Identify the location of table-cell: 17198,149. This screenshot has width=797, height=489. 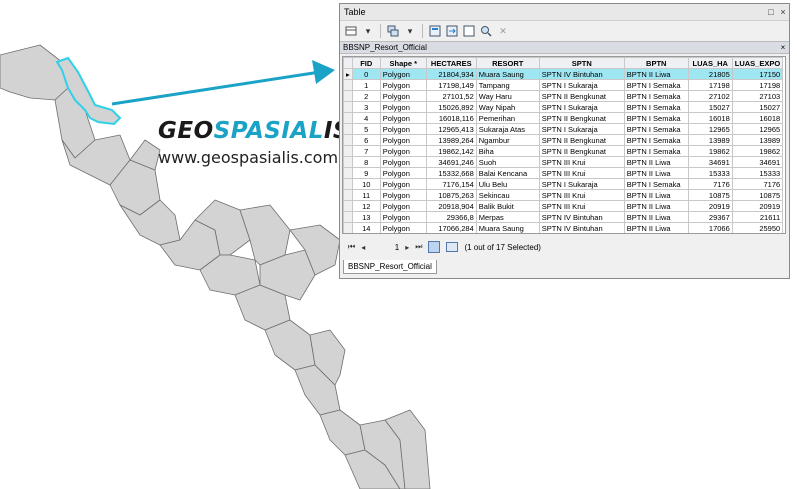
(451, 85).